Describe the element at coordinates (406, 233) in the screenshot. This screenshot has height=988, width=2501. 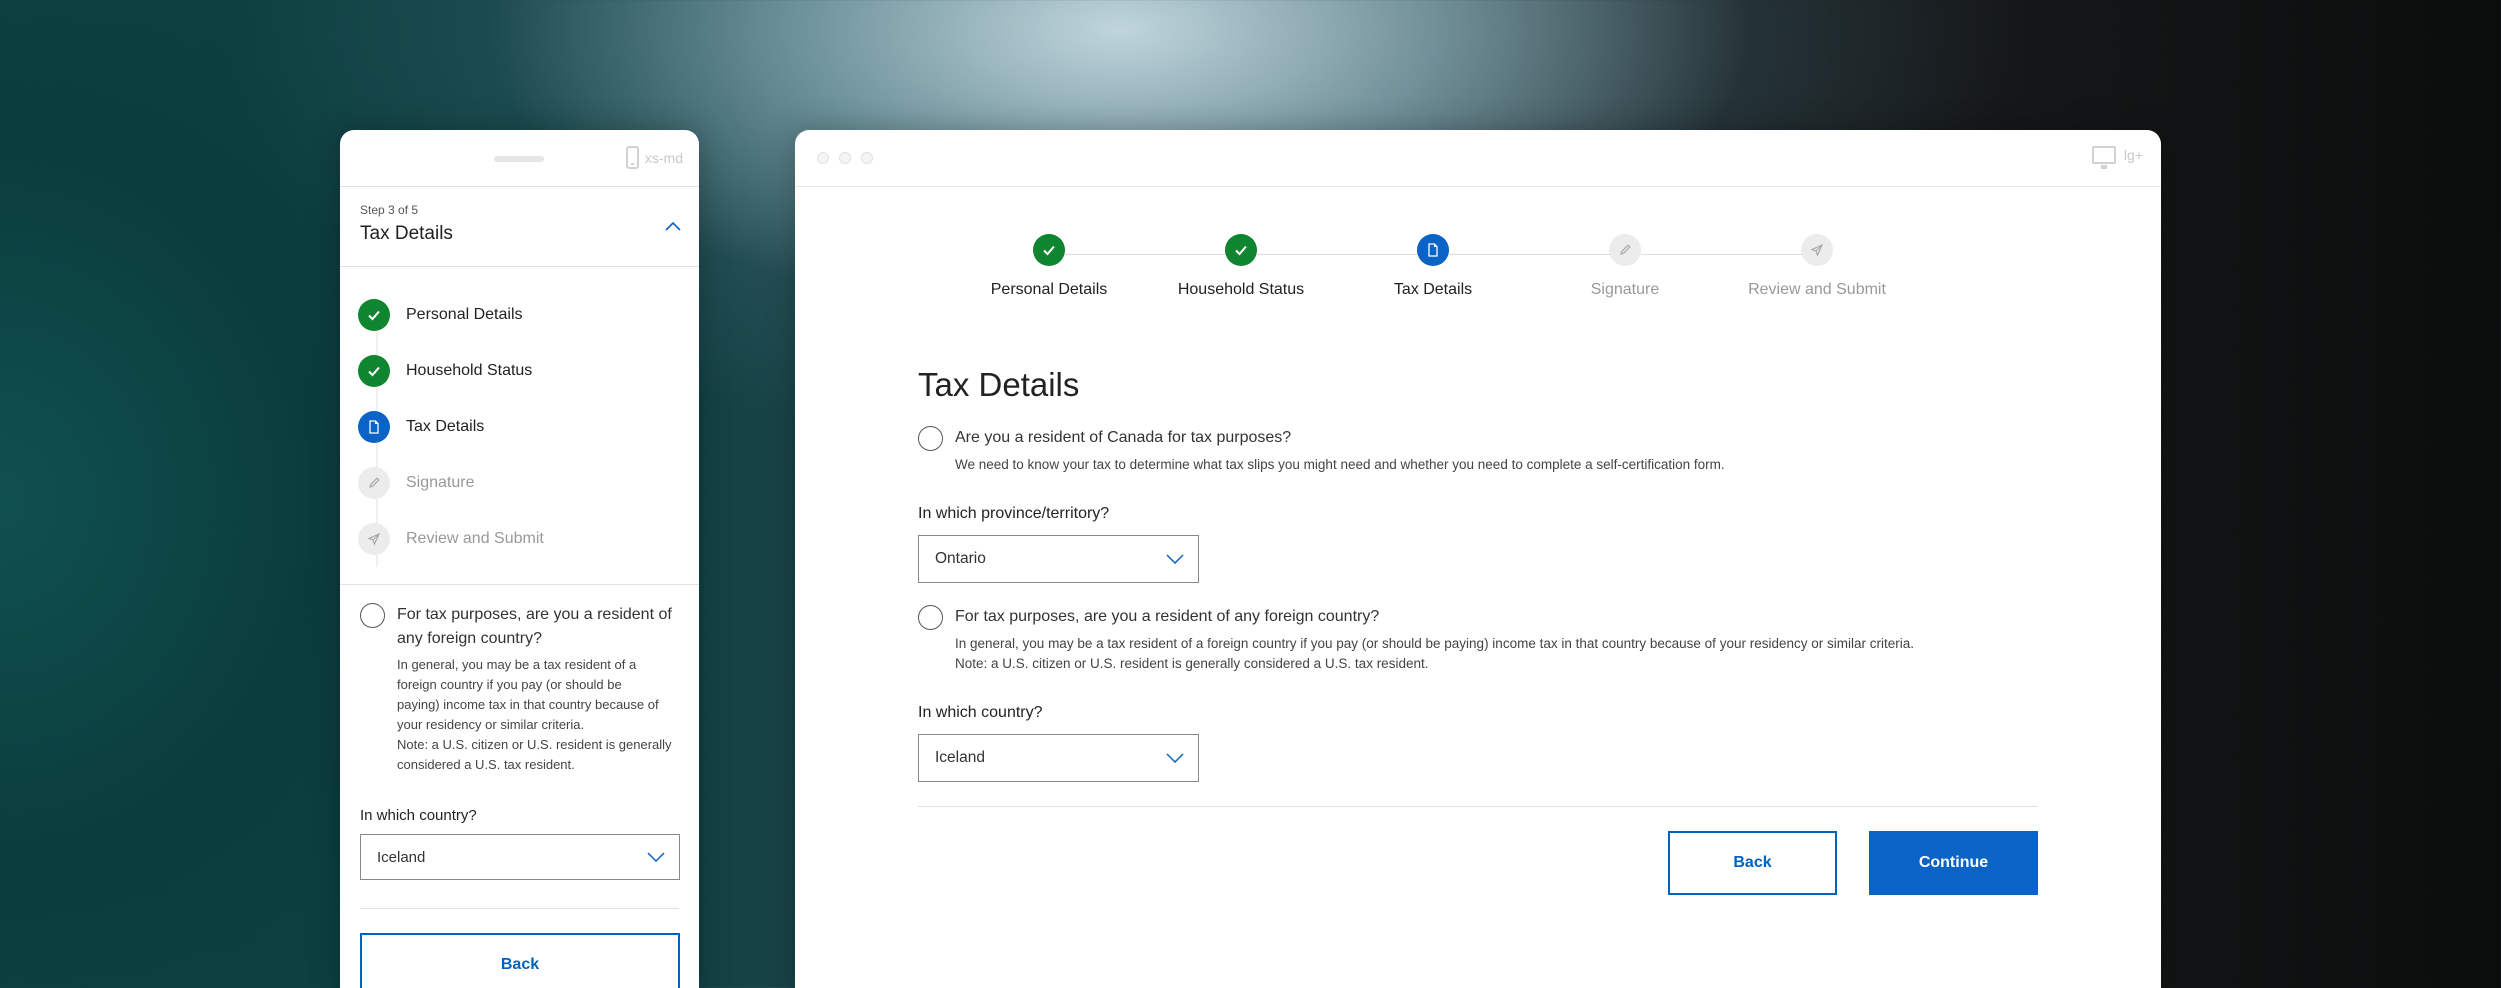
I see `step-title: Tax Details` at that location.